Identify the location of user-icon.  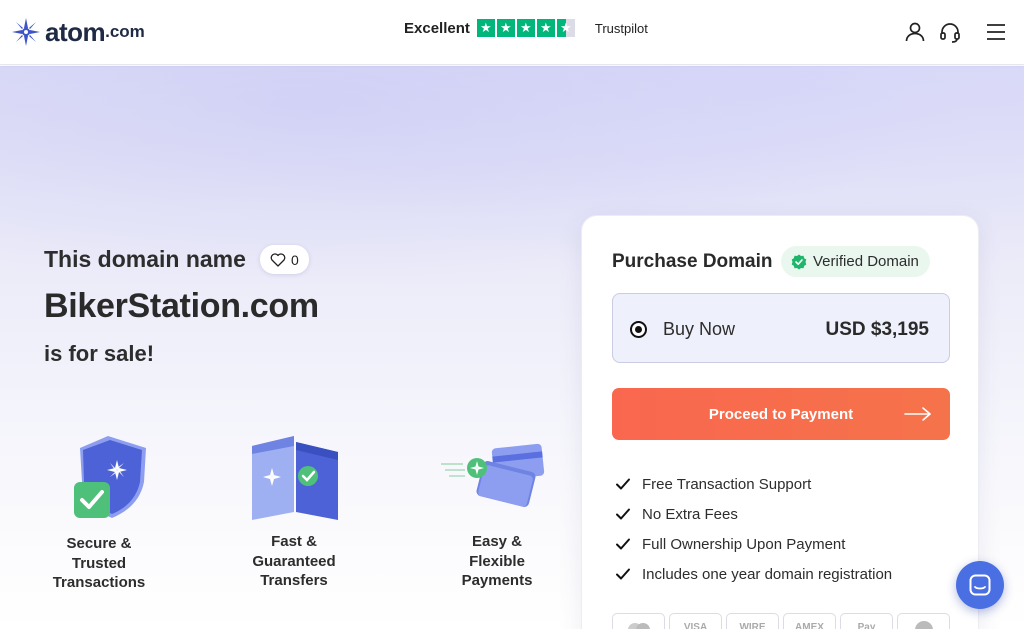
(915, 32).